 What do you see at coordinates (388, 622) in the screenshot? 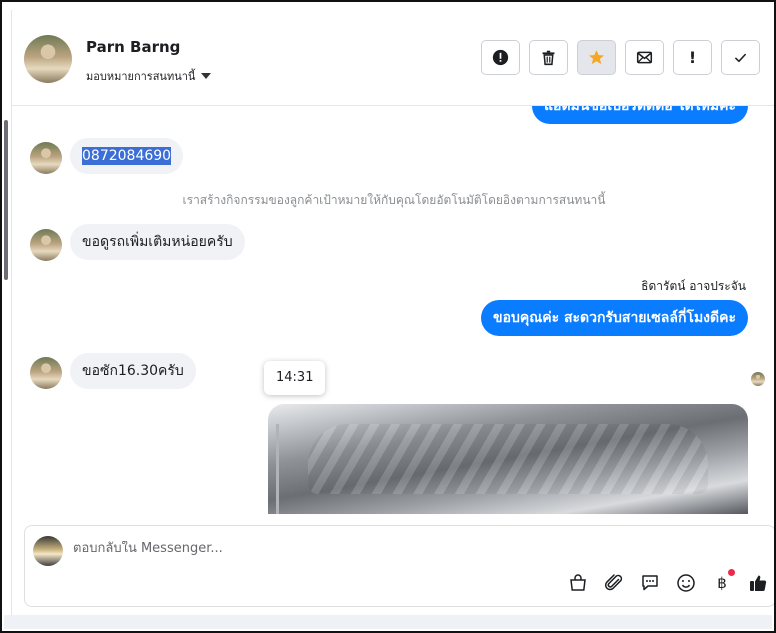
I see `footer-strip` at bounding box center [388, 622].